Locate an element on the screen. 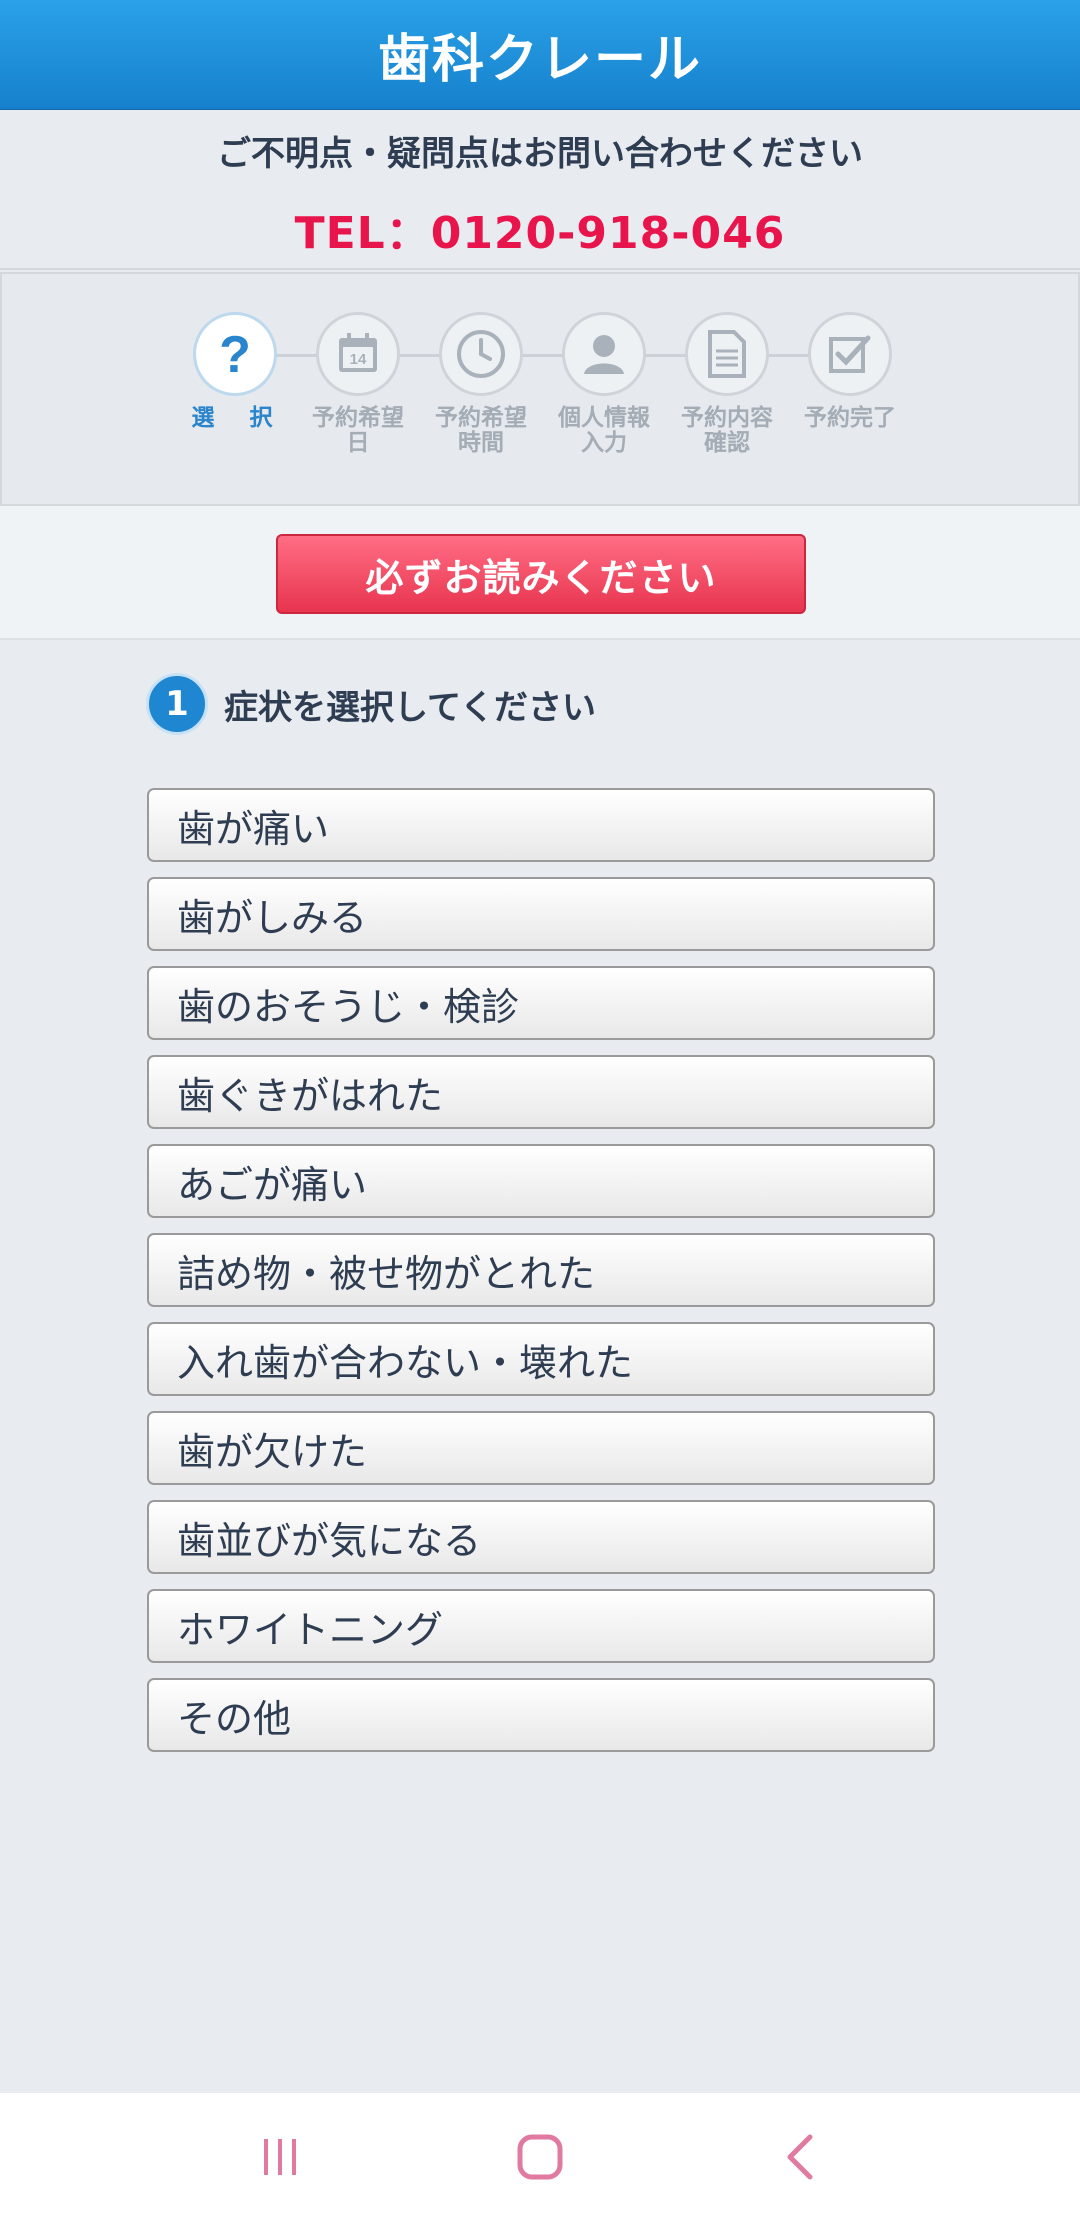 The image size is (1080, 2220). symptom-option-other: その他 is located at coordinates (541, 1715).